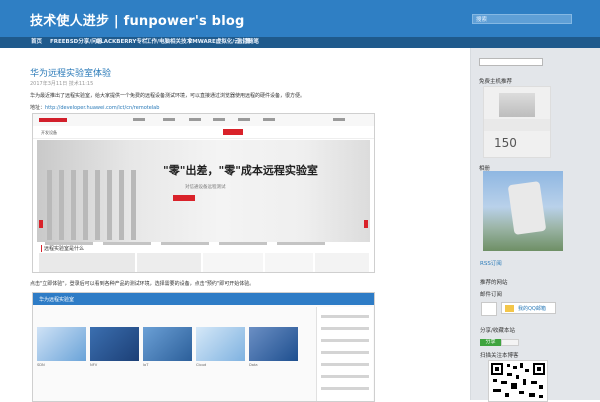 The height and width of the screenshot is (402, 600). Describe the element at coordinates (233, 262) in the screenshot. I see `thumb-placeholder` at that location.